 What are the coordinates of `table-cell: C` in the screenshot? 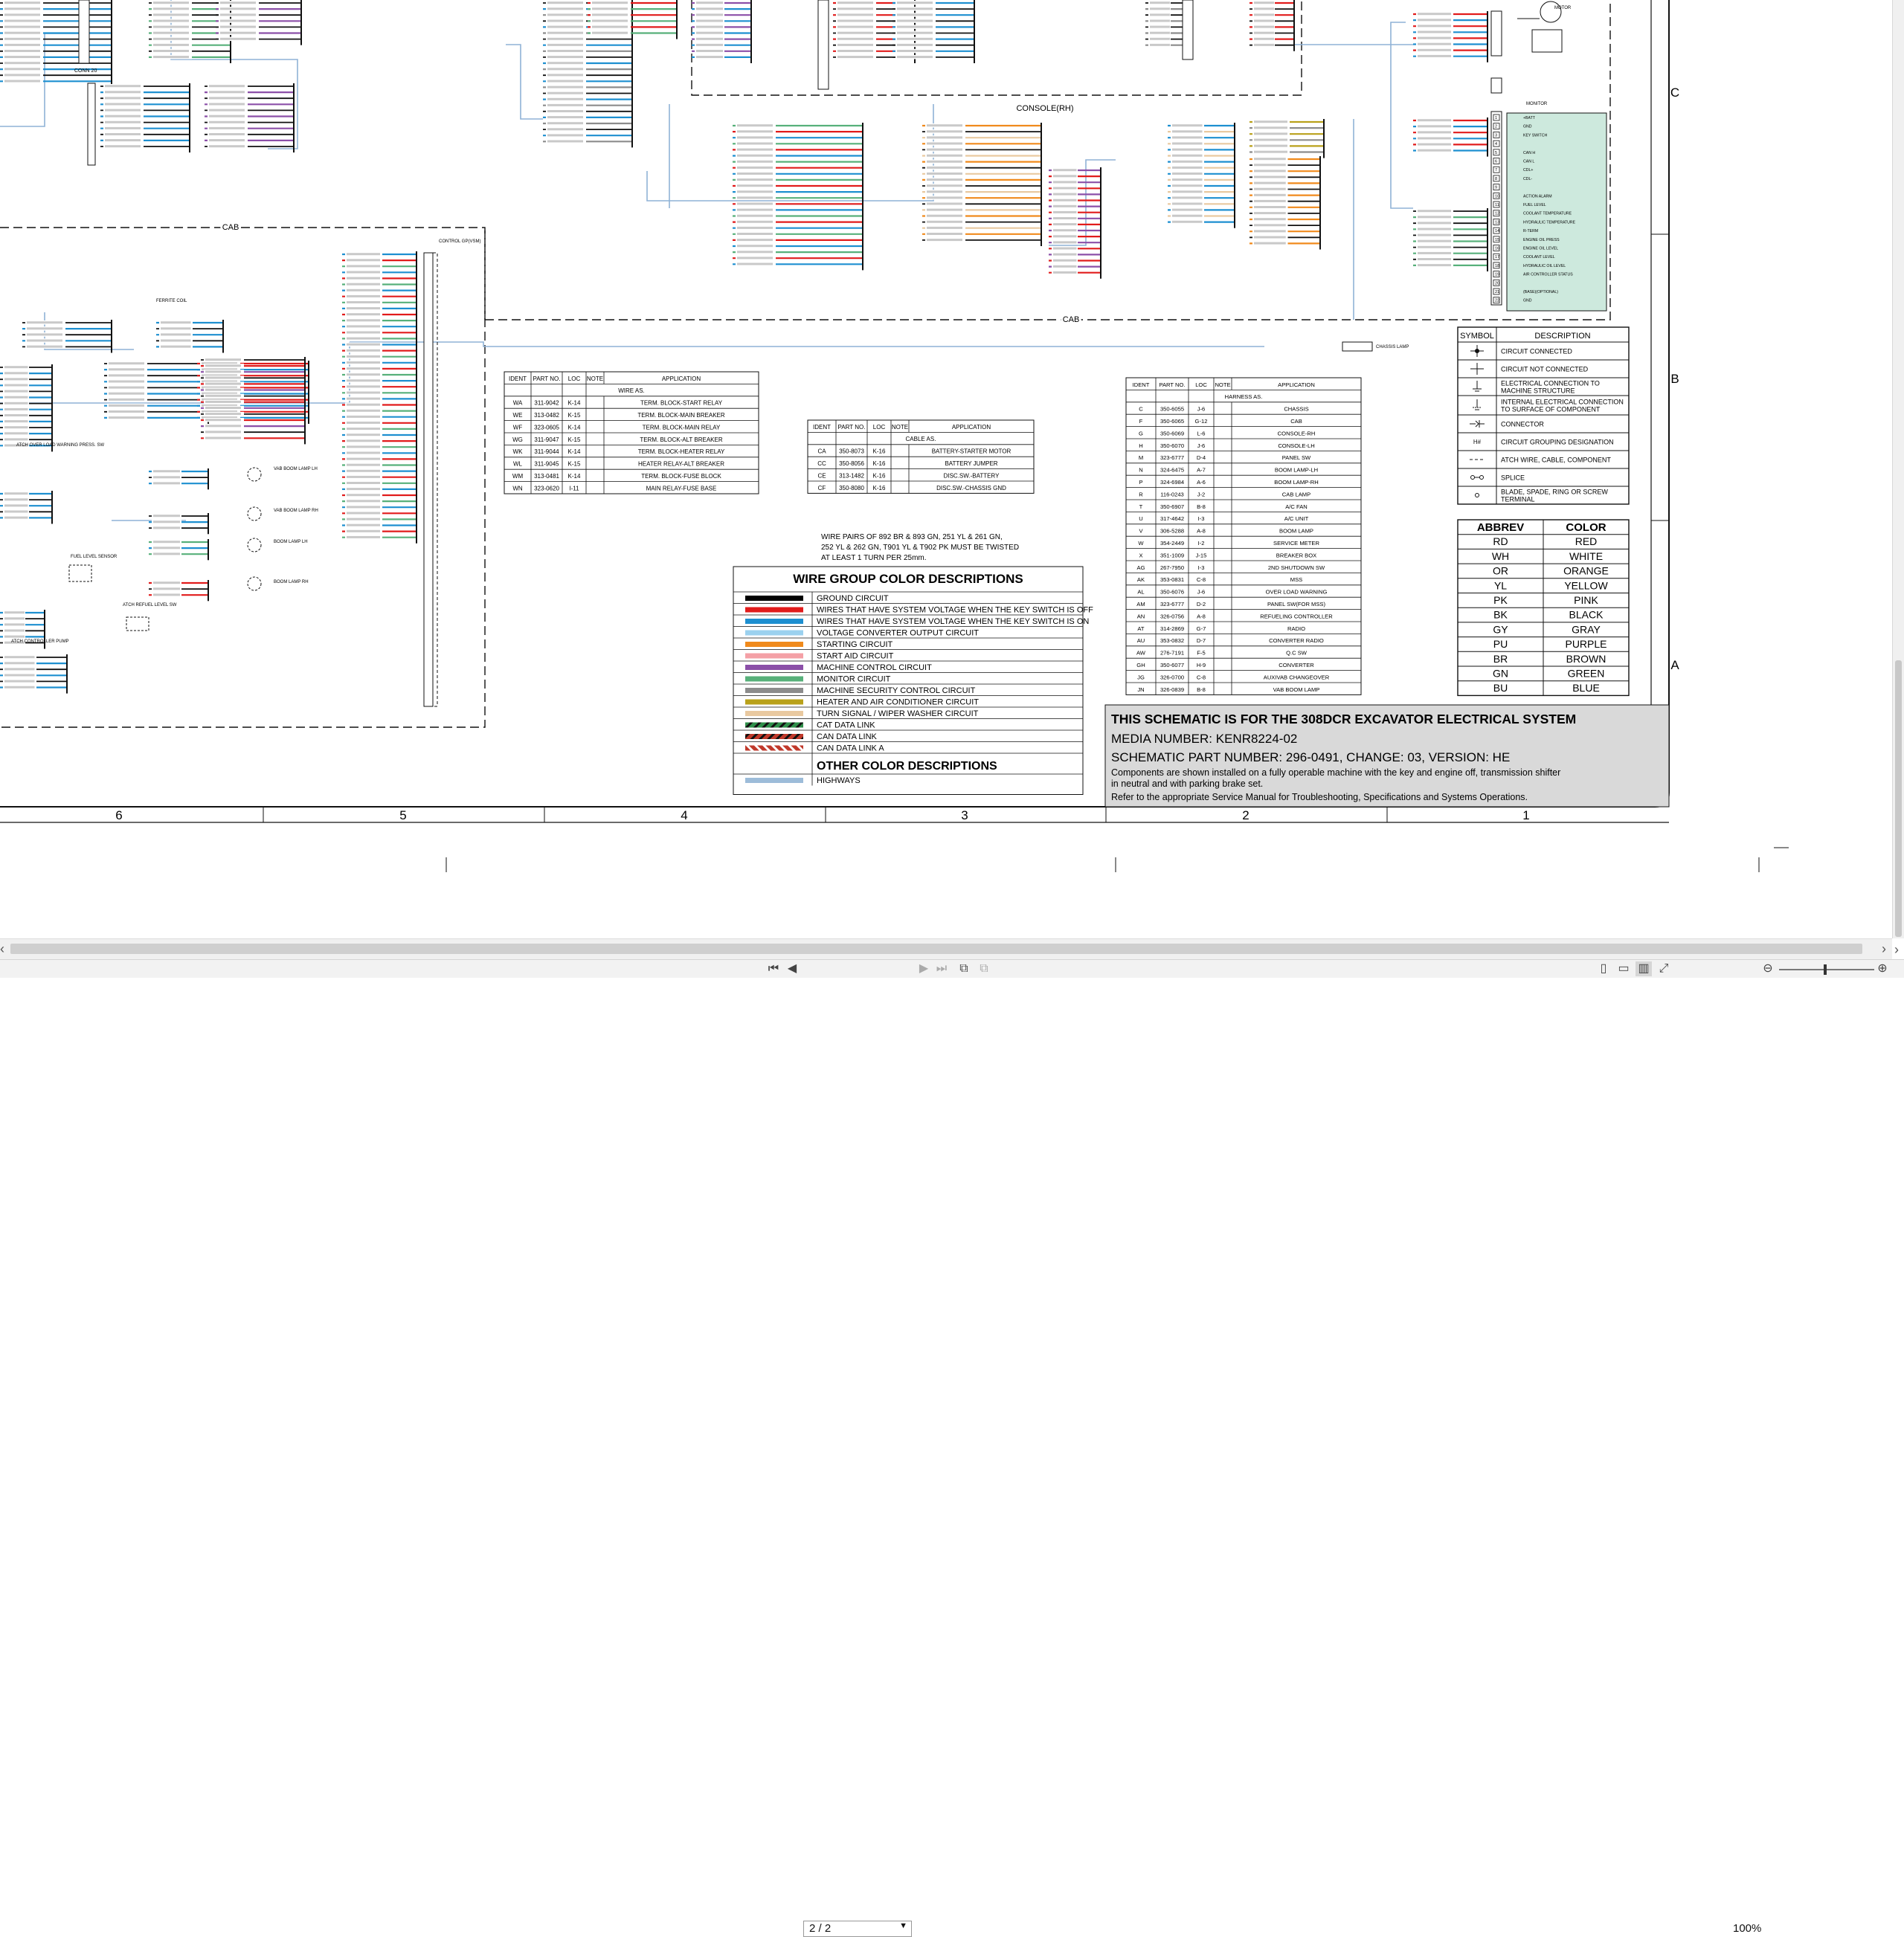 It's located at (1141, 409).